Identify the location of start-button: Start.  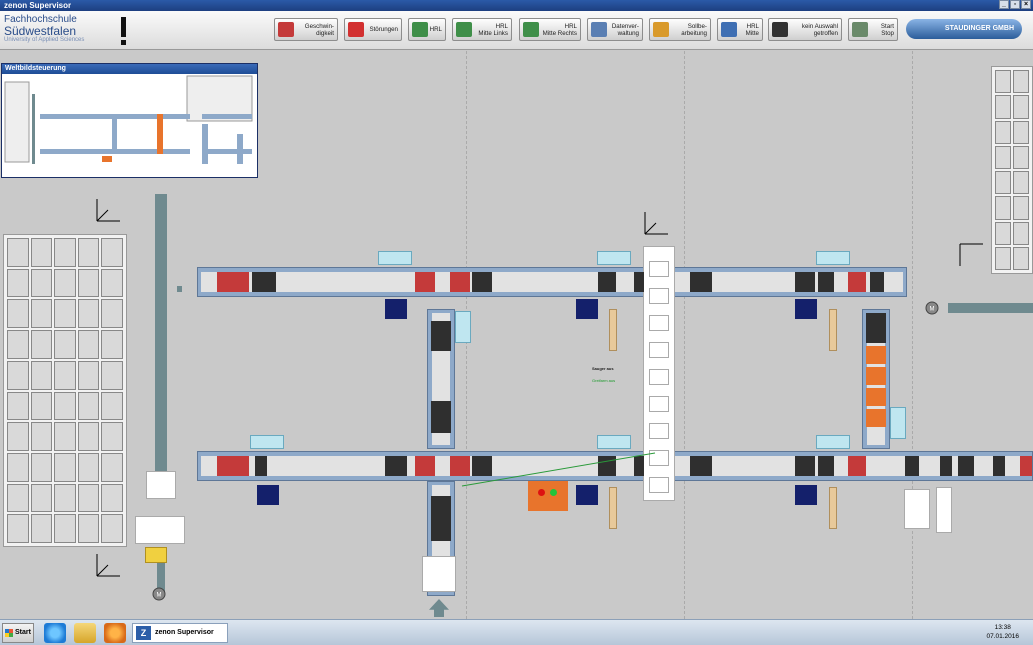
(18, 633).